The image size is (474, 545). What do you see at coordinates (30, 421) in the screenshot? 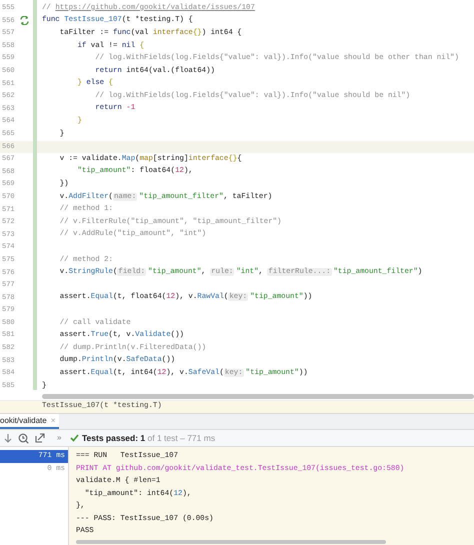
I see `run-tab: ookit/validate ×` at bounding box center [30, 421].